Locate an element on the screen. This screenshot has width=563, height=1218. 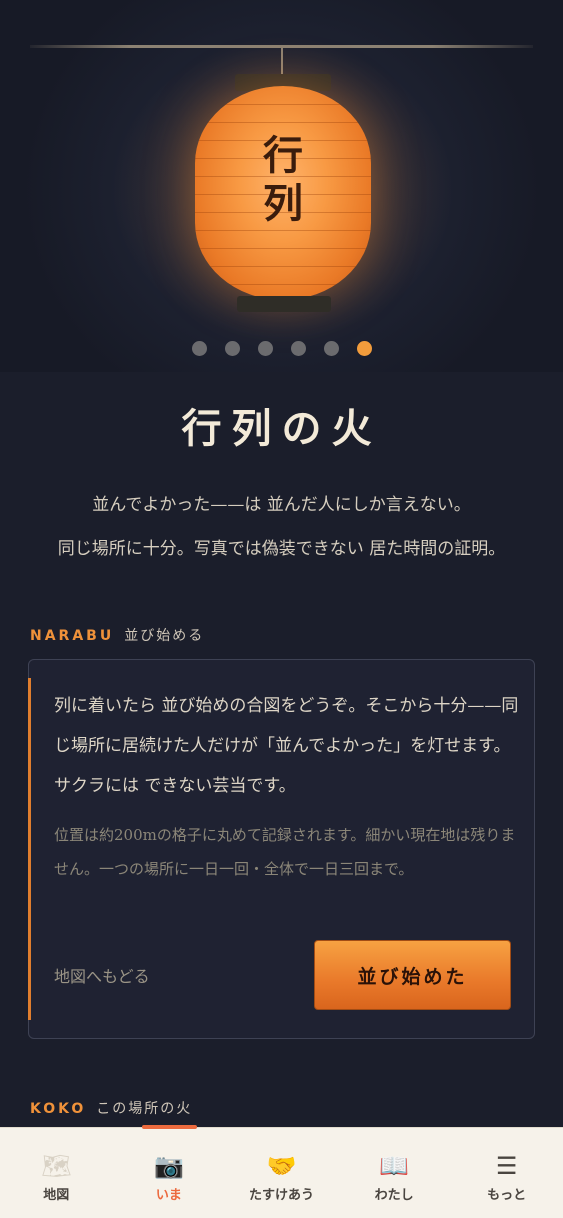
tab-label: もっと is located at coordinates (507, 1195).